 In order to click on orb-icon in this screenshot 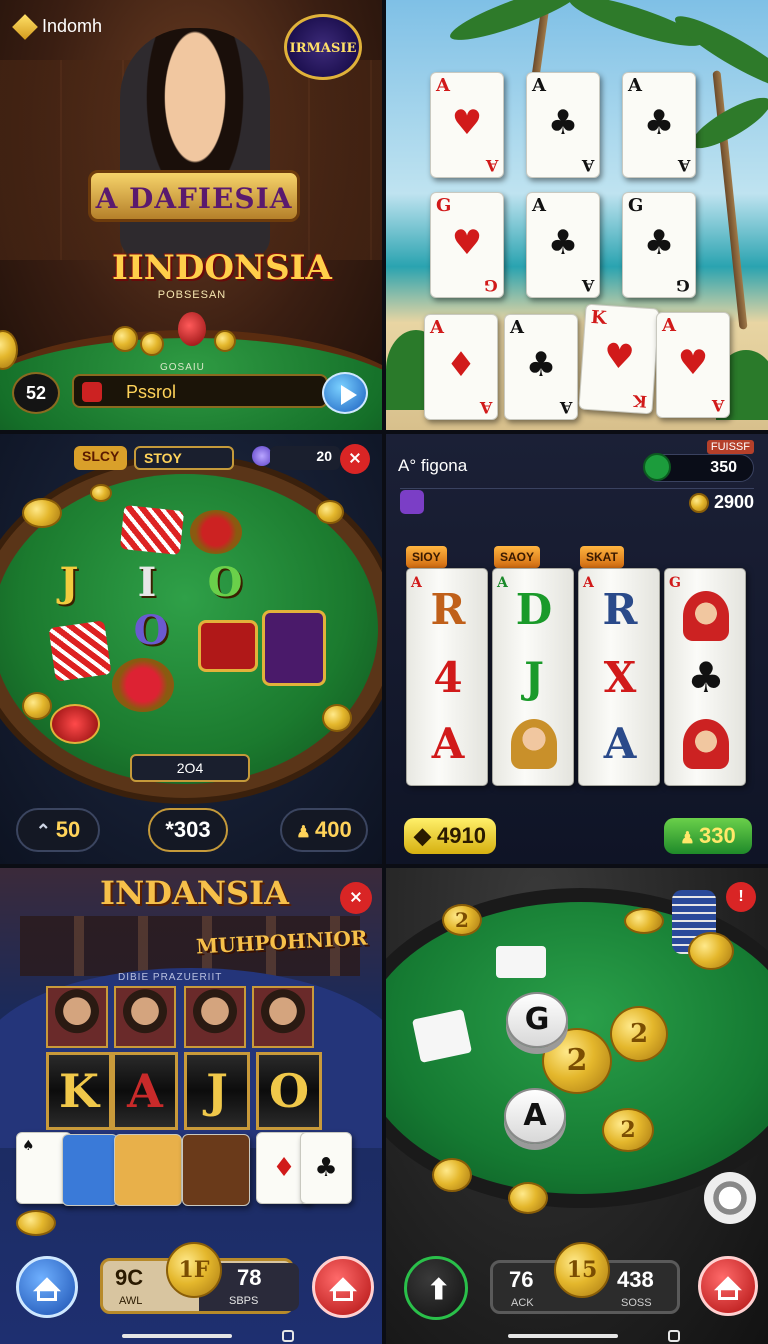, I will do `click(262, 456)`.